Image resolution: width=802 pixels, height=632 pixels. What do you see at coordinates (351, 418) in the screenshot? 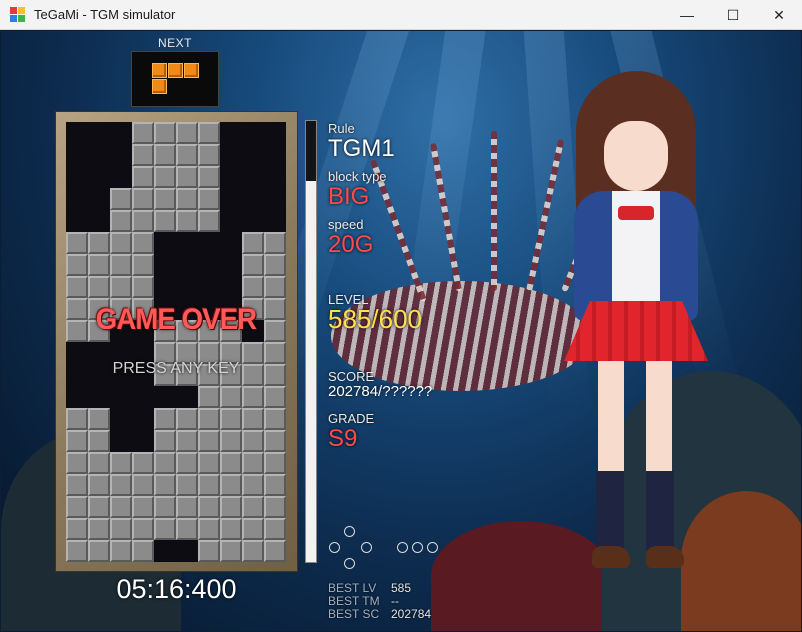
I see `grade-label: GRADE` at bounding box center [351, 418].